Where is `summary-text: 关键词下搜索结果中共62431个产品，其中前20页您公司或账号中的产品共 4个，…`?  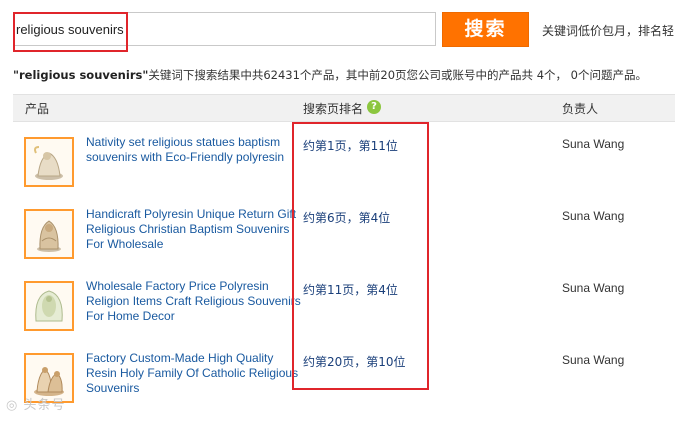 summary-text: 关键词下搜索结果中共62431个产品，其中前20页您公司或账号中的产品共 4个，… is located at coordinates (397, 75).